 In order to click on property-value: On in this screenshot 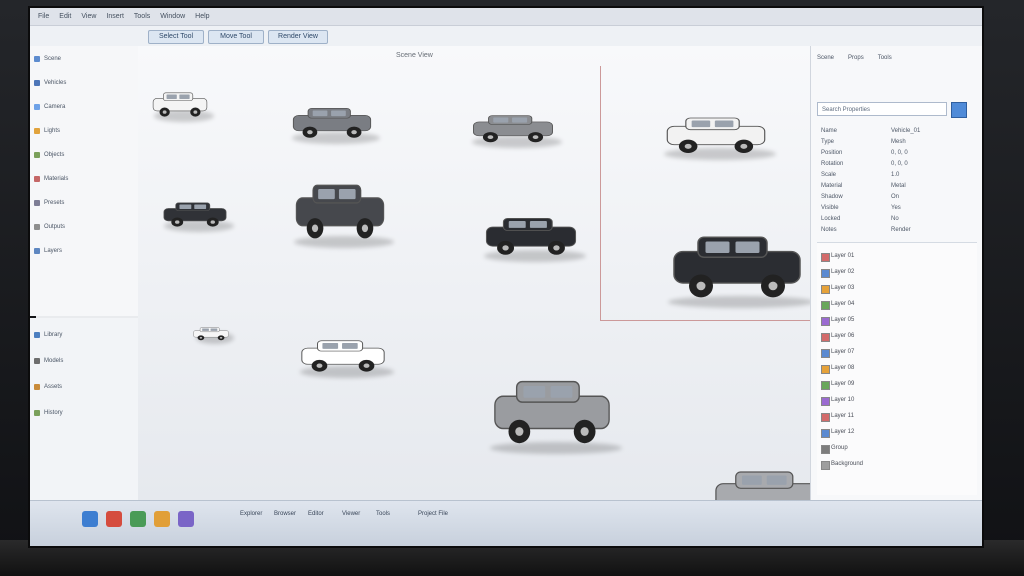, I will do `click(895, 197)`.